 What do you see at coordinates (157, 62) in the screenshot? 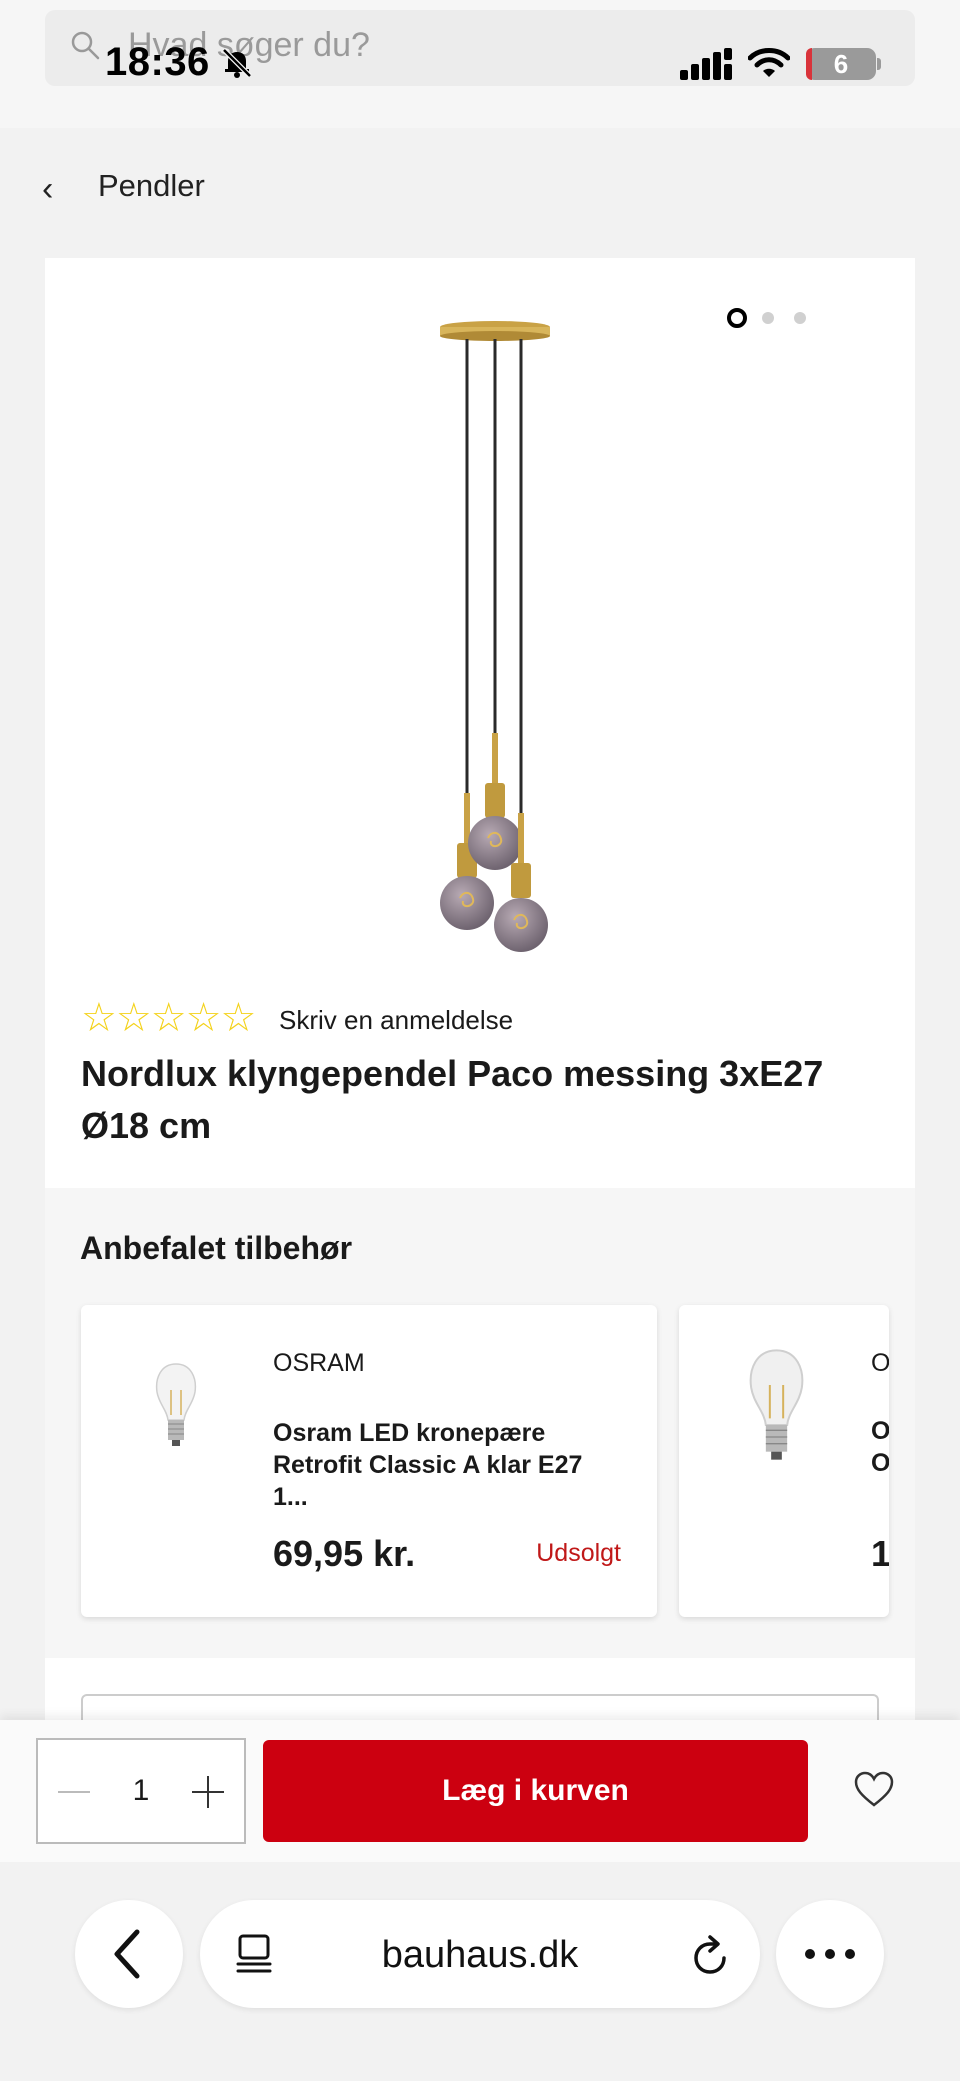
I see `status-time: 18:36` at bounding box center [157, 62].